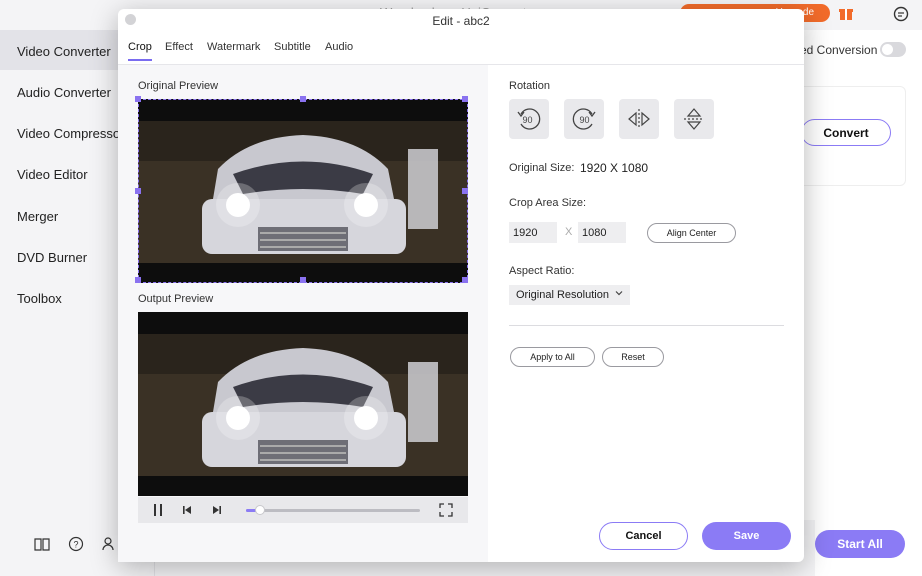 Image resolution: width=922 pixels, height=576 pixels. What do you see at coordinates (333, 510) in the screenshot?
I see `progress-track` at bounding box center [333, 510].